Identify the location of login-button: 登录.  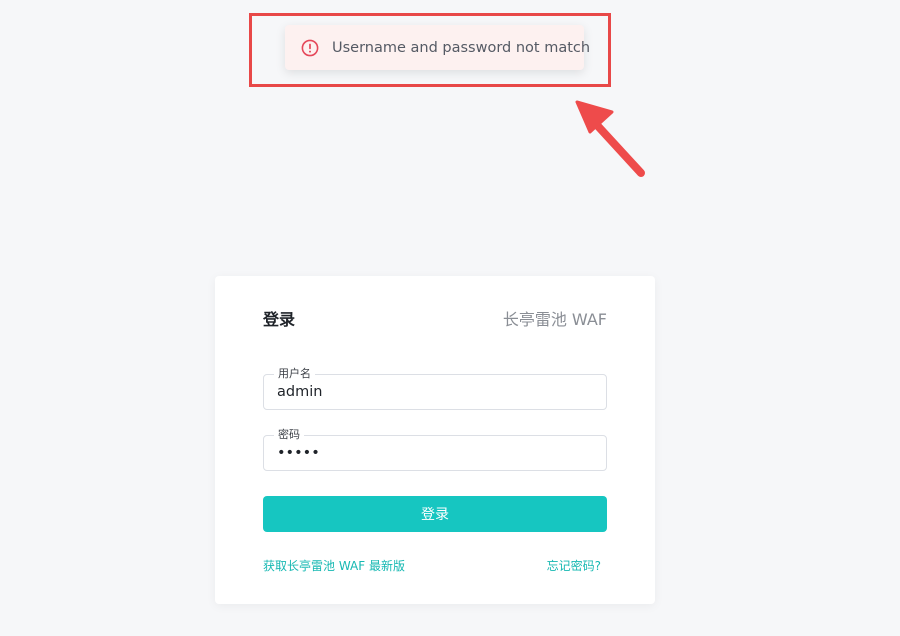
(435, 514).